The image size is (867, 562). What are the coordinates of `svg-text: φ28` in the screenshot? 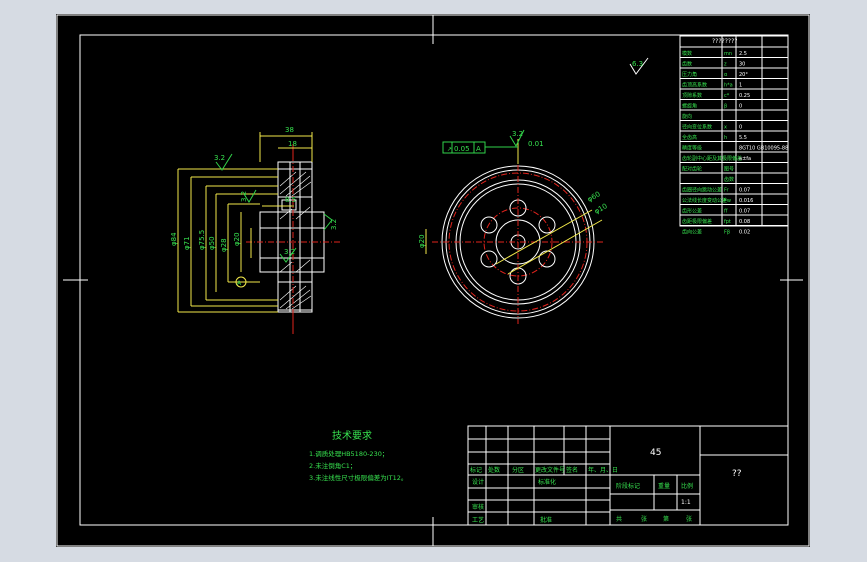 It's located at (224, 245).